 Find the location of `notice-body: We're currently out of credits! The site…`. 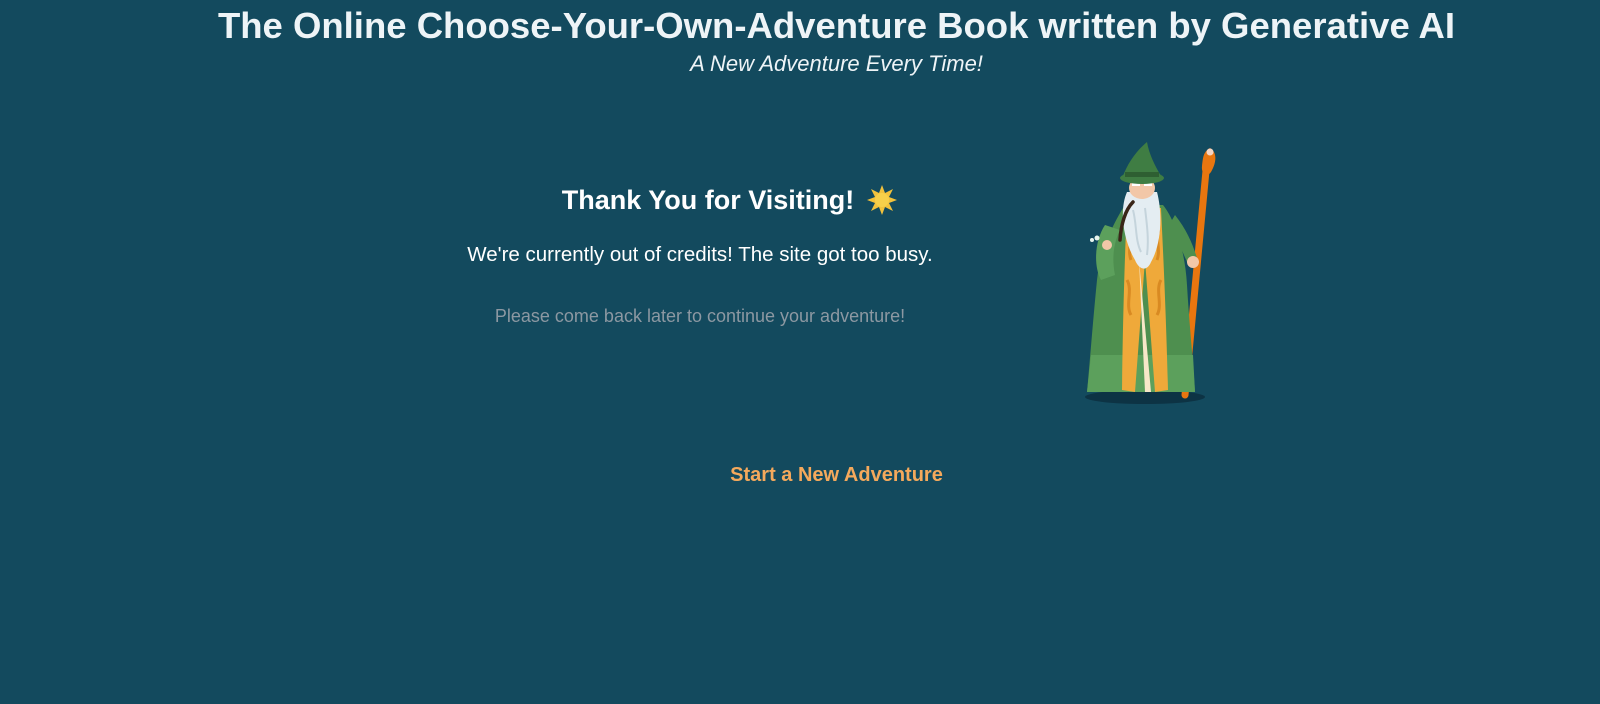

notice-body: We're currently out of credits! The site… is located at coordinates (700, 254).